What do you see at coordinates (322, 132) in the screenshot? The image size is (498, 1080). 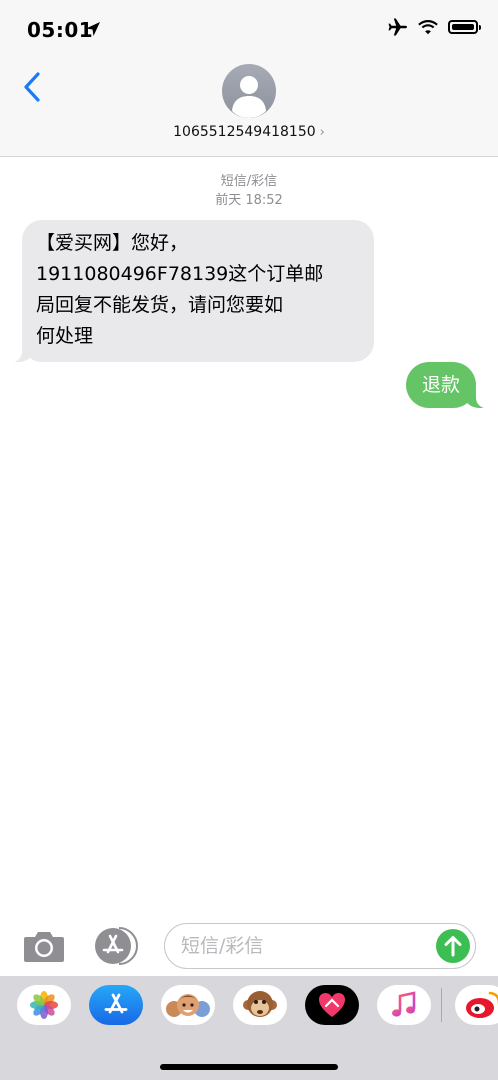 I see `chevron-right-icon: ›` at bounding box center [322, 132].